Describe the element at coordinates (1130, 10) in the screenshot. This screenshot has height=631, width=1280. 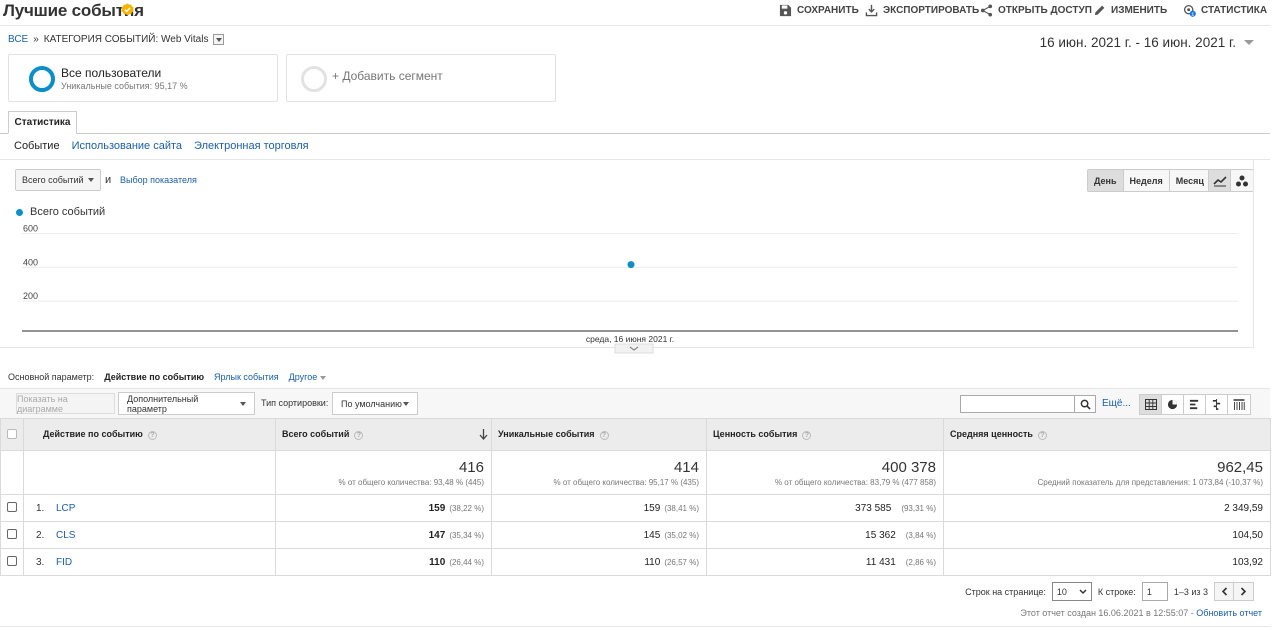
I see `edit-button: ИЗМЕНИТЬ` at that location.